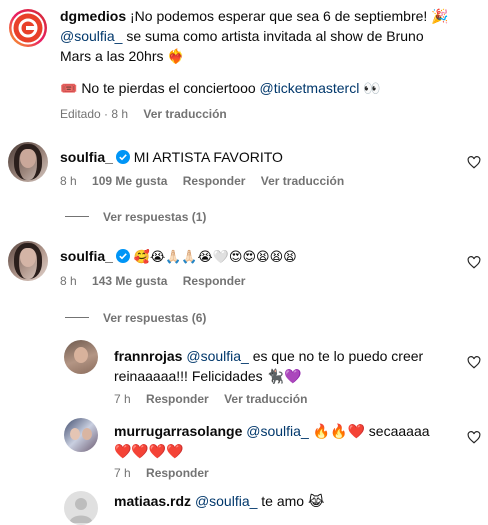 The height and width of the screenshot is (525, 488). Describe the element at coordinates (177, 473) in the screenshot. I see `reply-2-reply-button: Responder` at that location.